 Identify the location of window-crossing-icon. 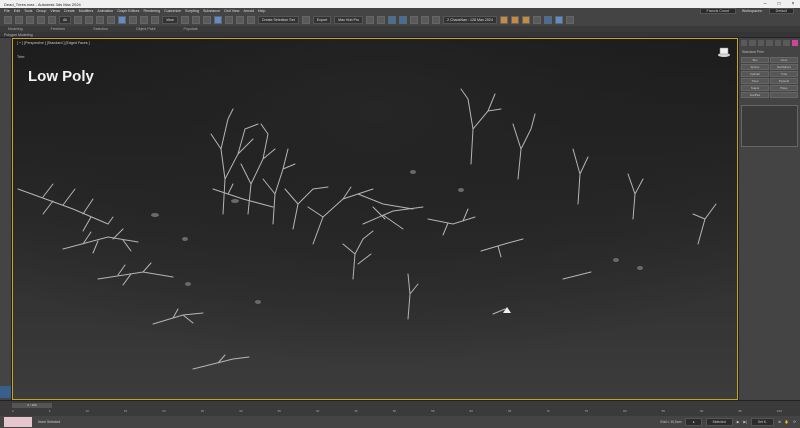
(111, 20).